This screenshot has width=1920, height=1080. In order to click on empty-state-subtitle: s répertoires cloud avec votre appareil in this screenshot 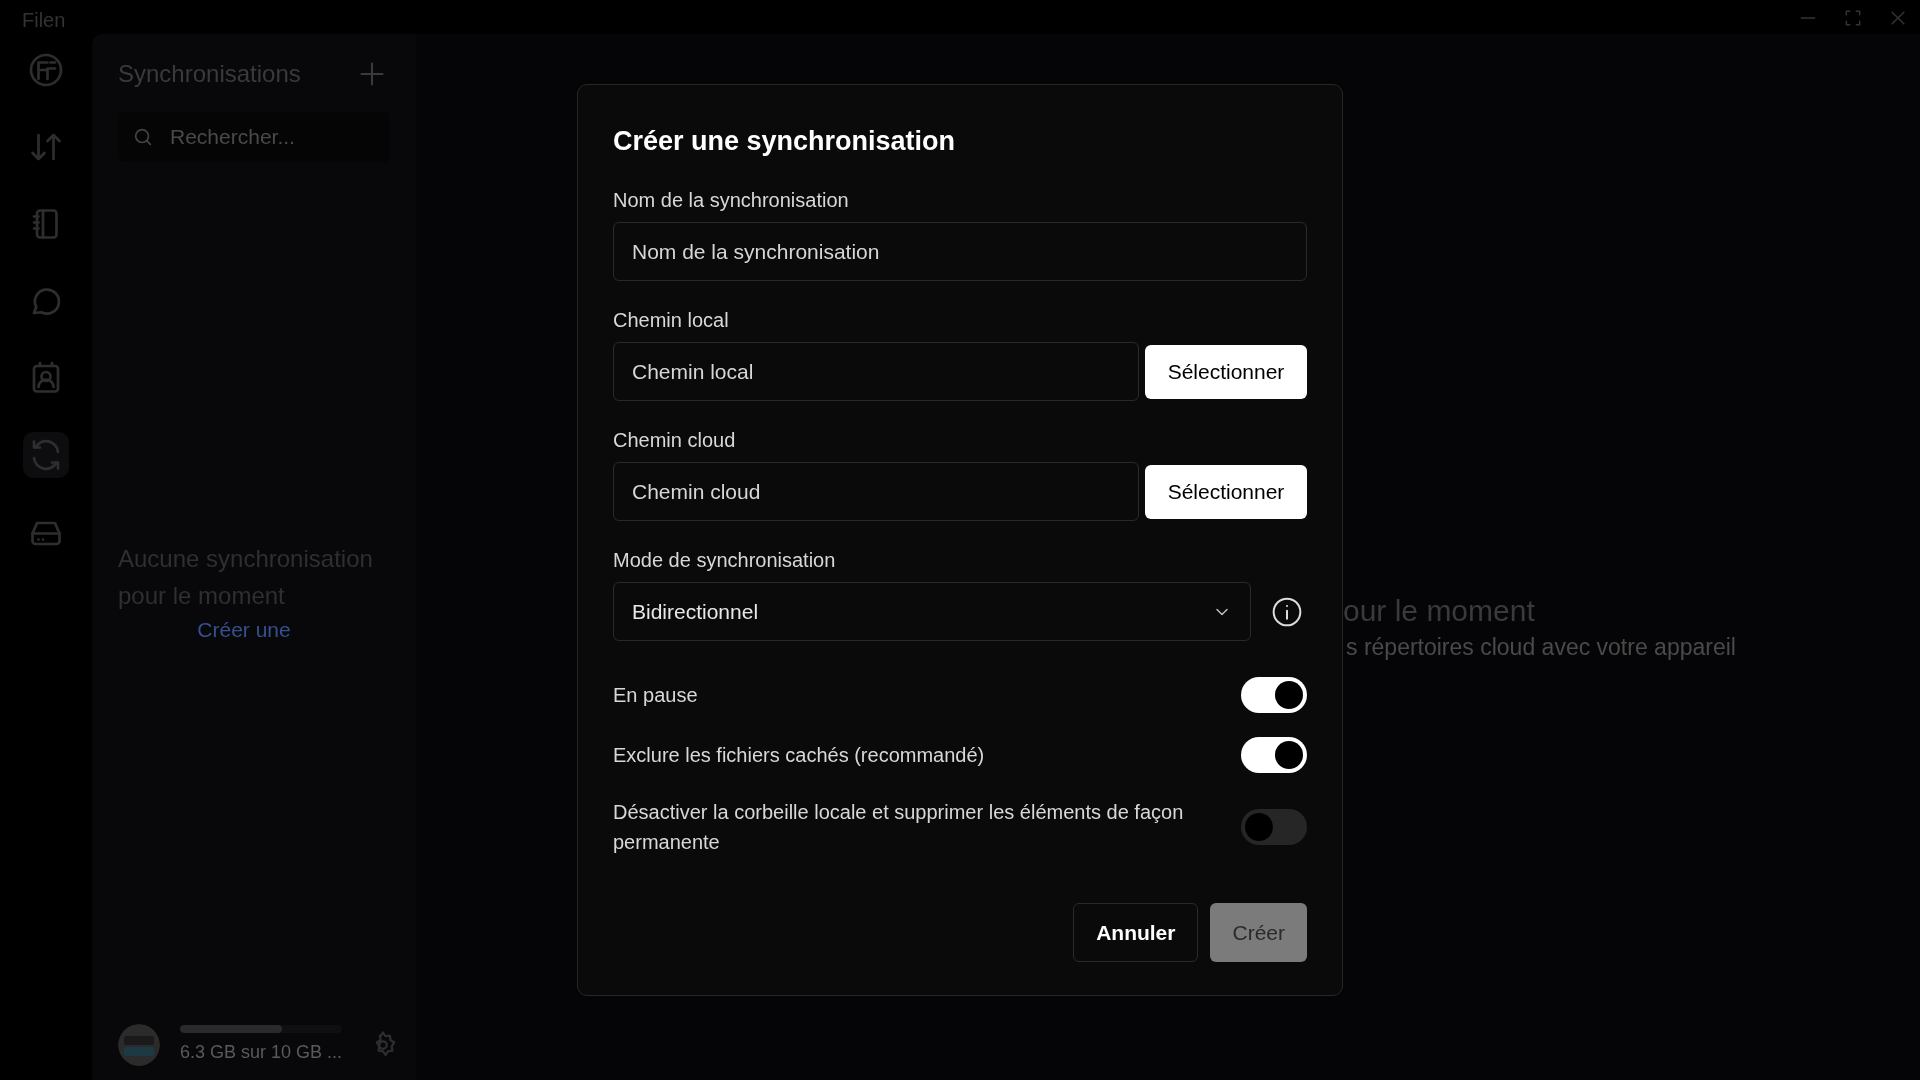, I will do `click(1541, 647)`.